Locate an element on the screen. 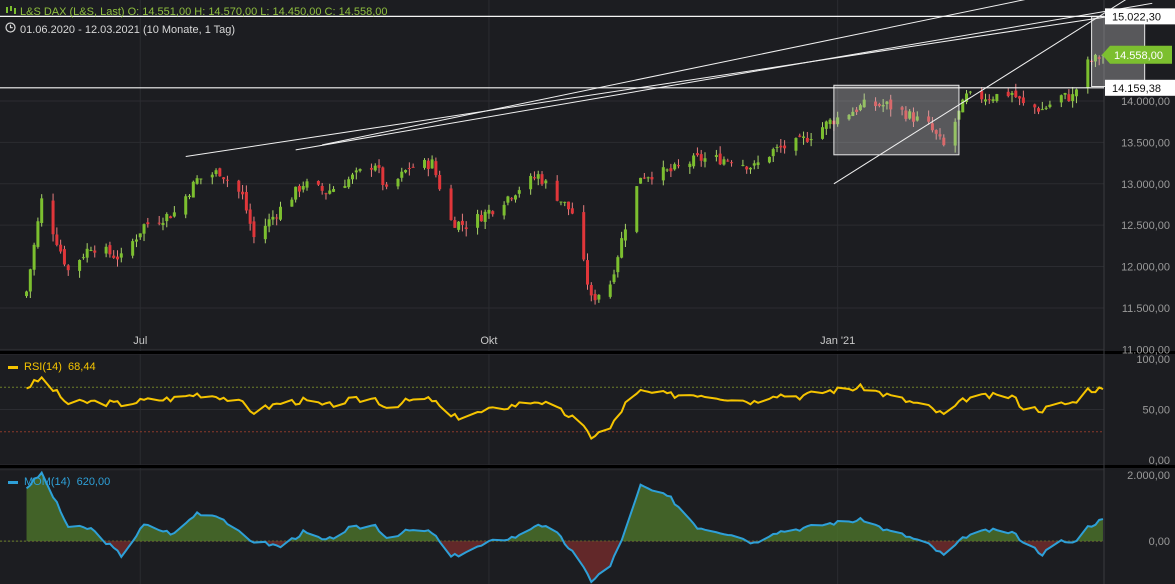 Image resolution: width=1175 pixels, height=584 pixels. price-axis-tick-label: 13.500,00 is located at coordinates (1145, 143).